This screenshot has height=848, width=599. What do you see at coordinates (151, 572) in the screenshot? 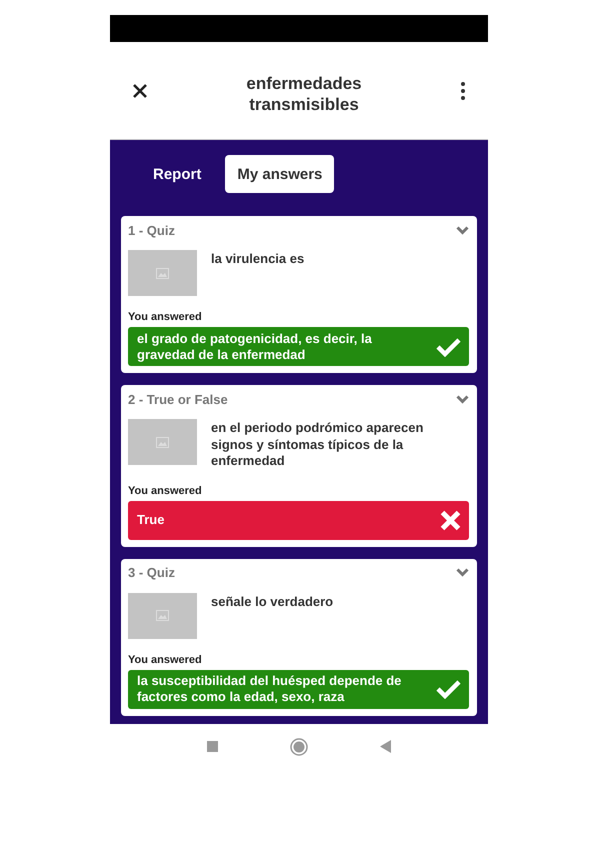
I see `question-heading: 3 - Quiz` at bounding box center [151, 572].